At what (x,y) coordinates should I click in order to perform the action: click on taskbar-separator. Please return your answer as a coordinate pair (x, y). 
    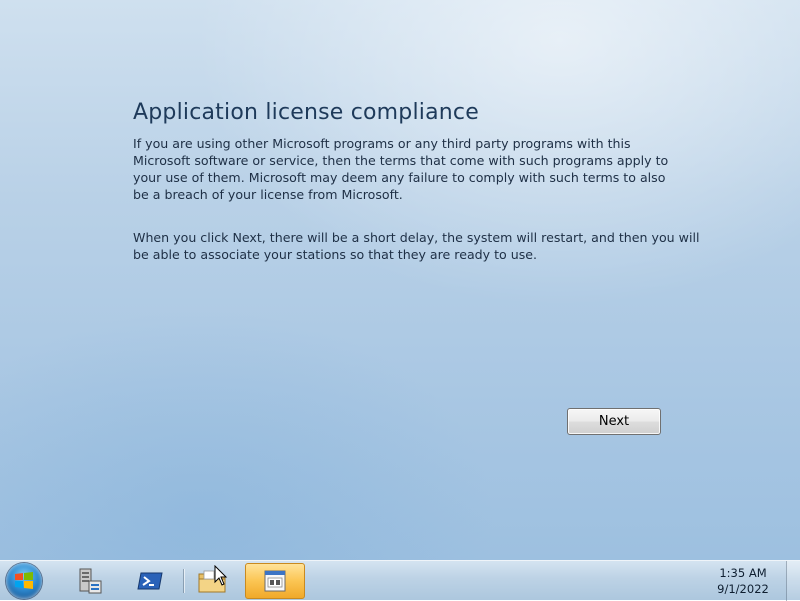
    Looking at the image, I should click on (183, 581).